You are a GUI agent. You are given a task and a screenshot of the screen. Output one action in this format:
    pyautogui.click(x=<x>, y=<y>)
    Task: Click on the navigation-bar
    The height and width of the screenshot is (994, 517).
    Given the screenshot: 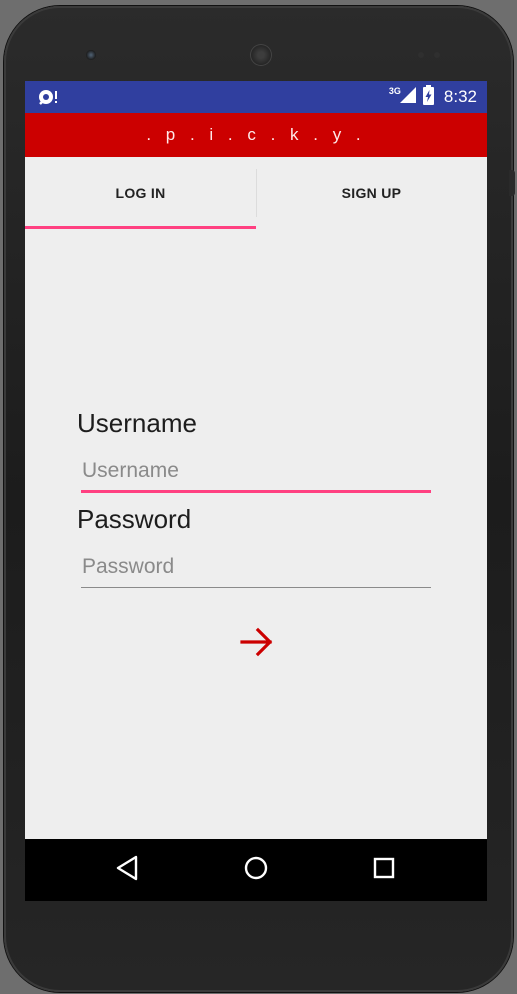 What is the action you would take?
    pyautogui.click(x=256, y=870)
    